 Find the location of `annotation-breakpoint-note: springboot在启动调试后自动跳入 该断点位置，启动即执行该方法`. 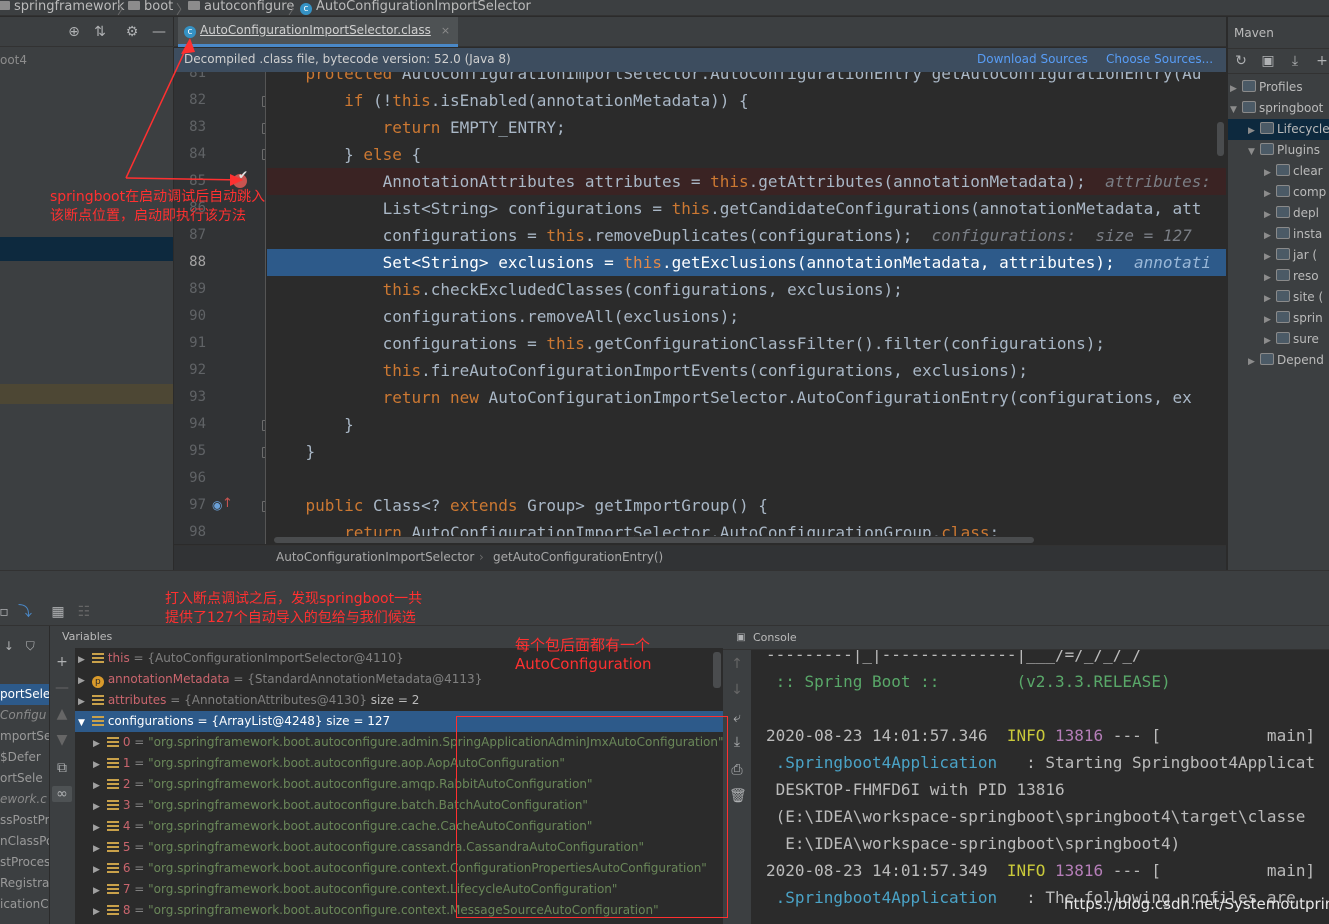

annotation-breakpoint-note: springboot在启动调试后自动跳入 该断点位置，启动即执行该方法 is located at coordinates (158, 206).